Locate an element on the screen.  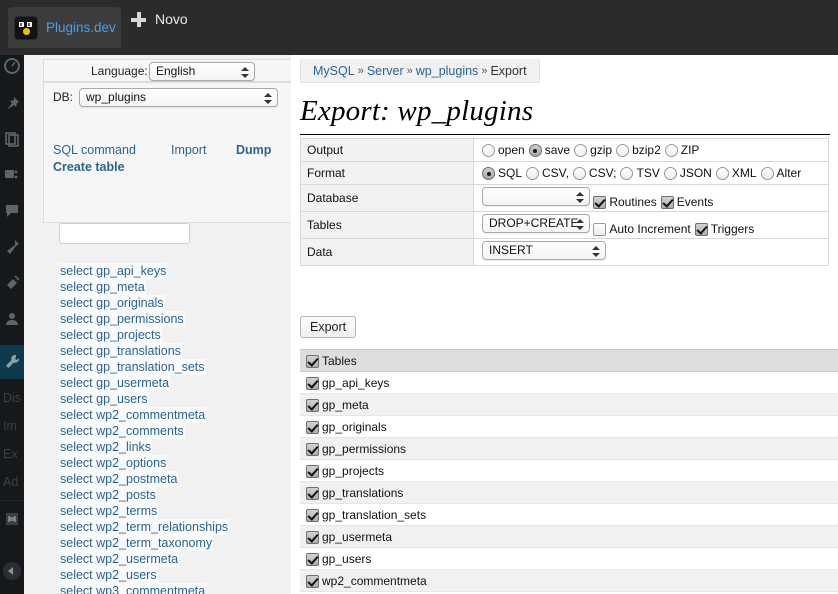
table-row: gp_originals is located at coordinates (569, 426).